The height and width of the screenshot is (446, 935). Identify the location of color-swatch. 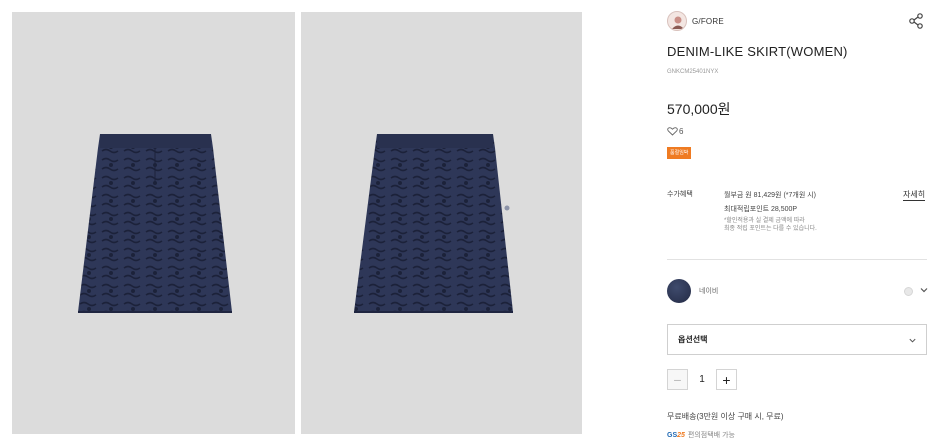
(679, 291).